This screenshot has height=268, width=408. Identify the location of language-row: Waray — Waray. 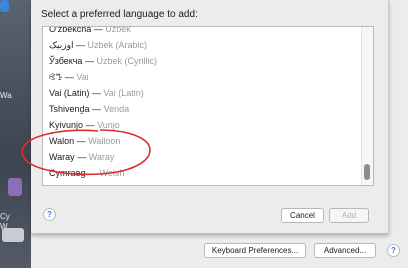
(202, 157).